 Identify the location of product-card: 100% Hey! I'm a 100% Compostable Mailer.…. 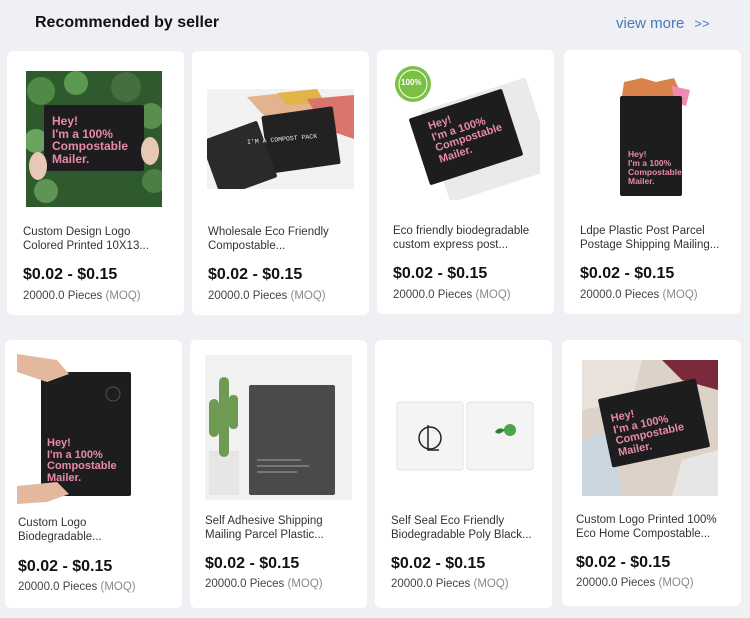
(465, 182).